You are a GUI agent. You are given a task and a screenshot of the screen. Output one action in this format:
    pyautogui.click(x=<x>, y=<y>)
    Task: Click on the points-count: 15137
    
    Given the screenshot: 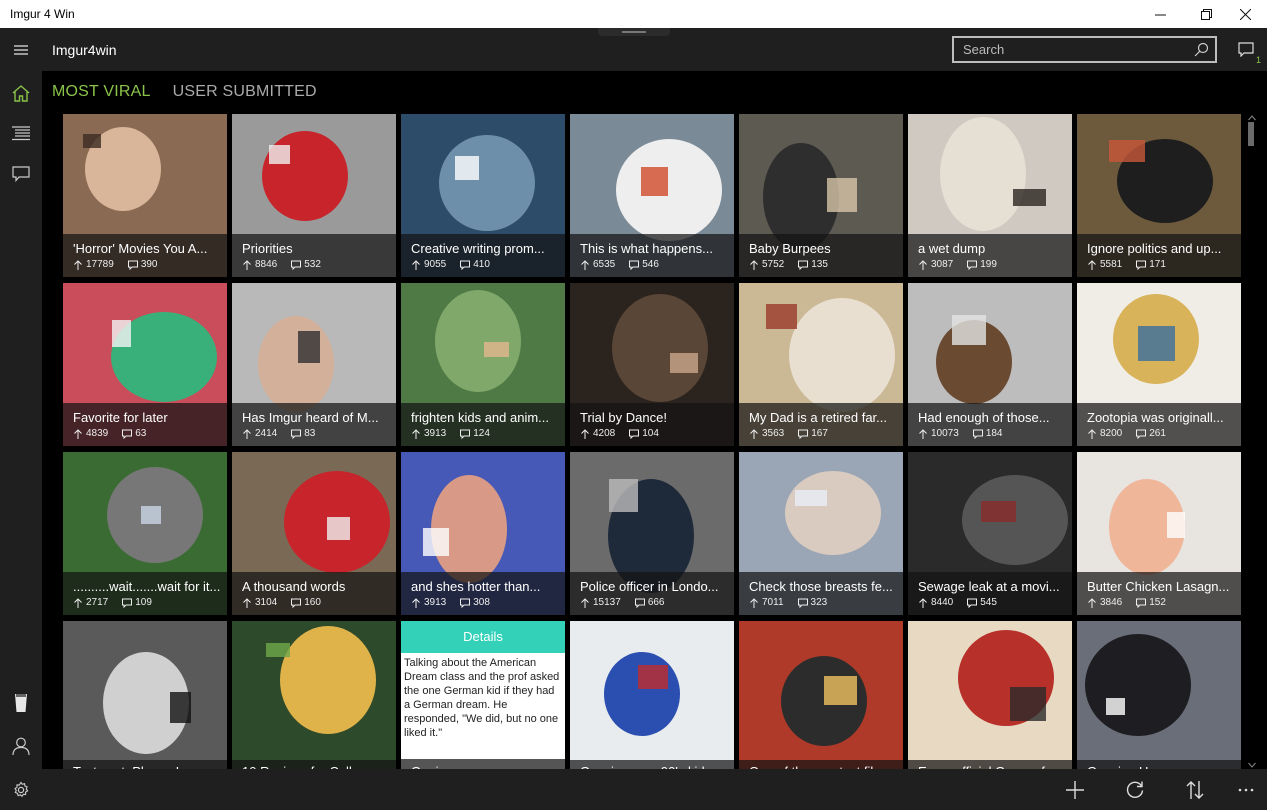 What is the action you would take?
    pyautogui.click(x=607, y=602)
    